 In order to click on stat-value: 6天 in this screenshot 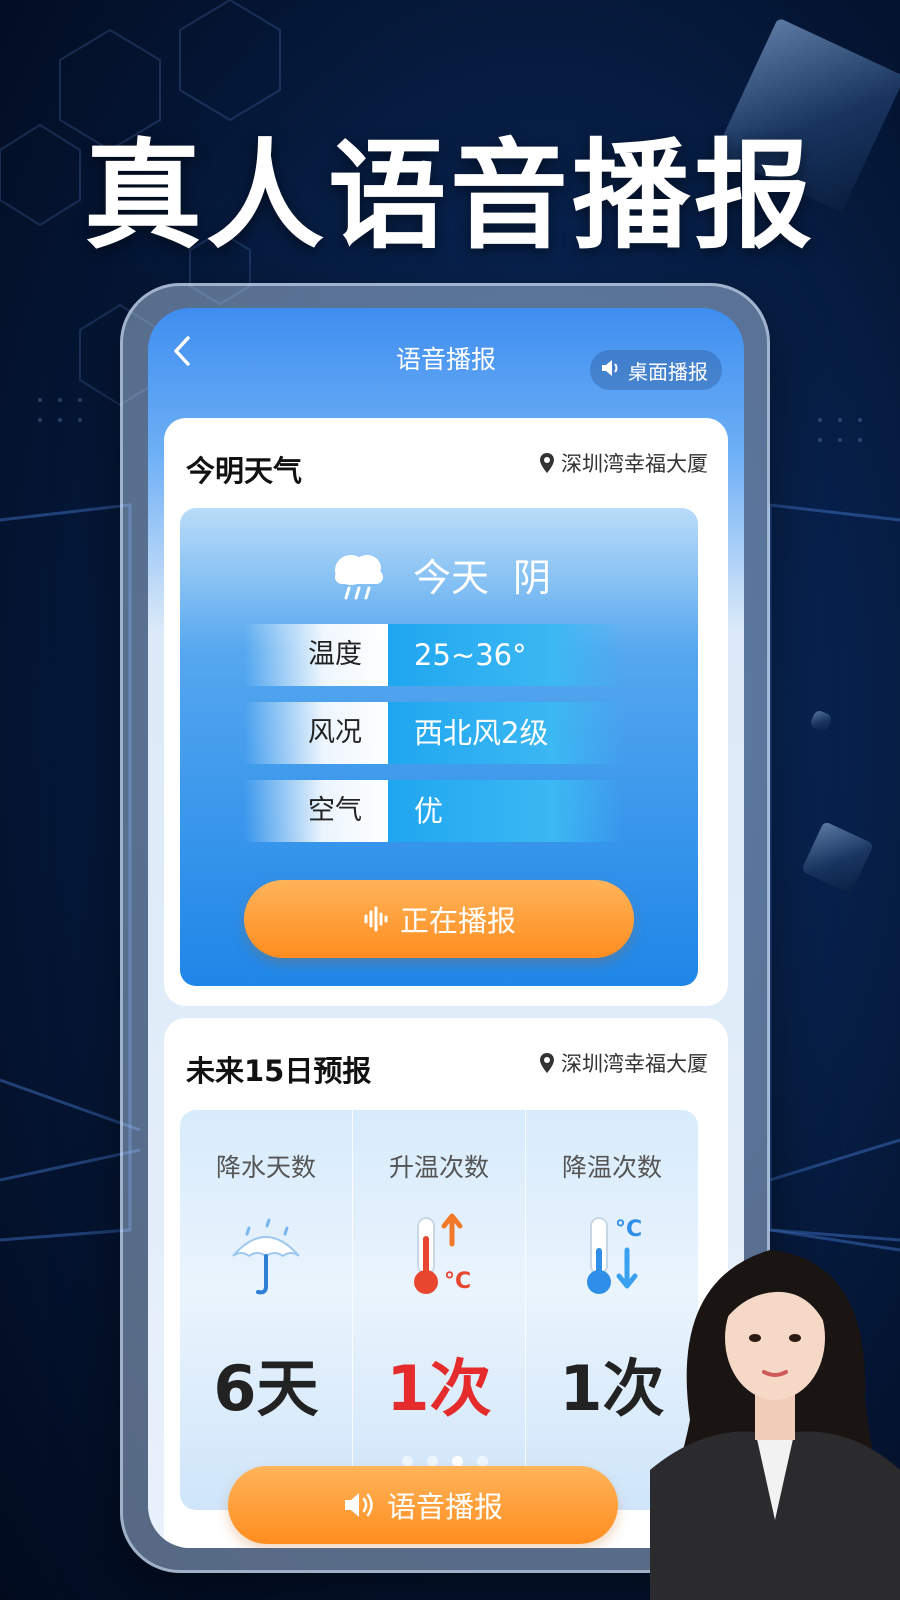, I will do `click(266, 1388)`.